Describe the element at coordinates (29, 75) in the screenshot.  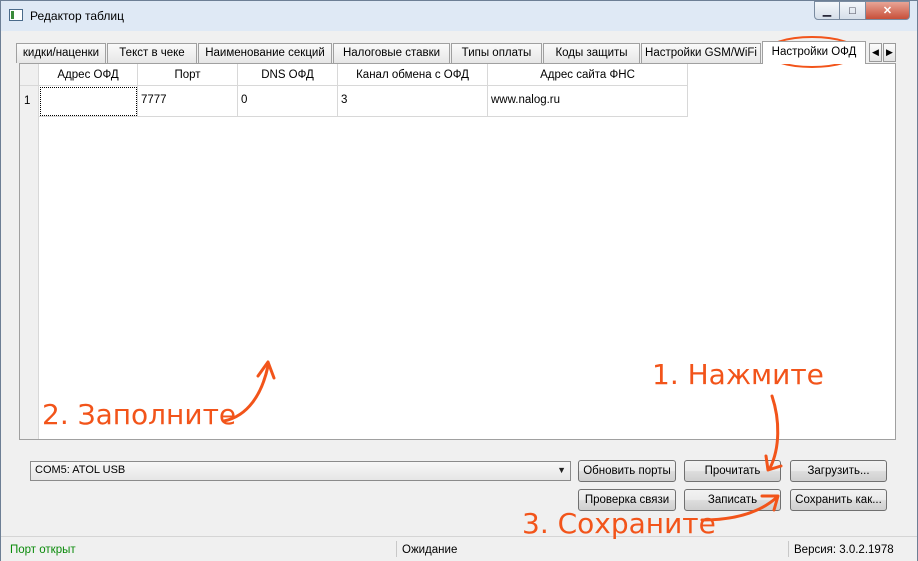
I see `table-corner` at that location.